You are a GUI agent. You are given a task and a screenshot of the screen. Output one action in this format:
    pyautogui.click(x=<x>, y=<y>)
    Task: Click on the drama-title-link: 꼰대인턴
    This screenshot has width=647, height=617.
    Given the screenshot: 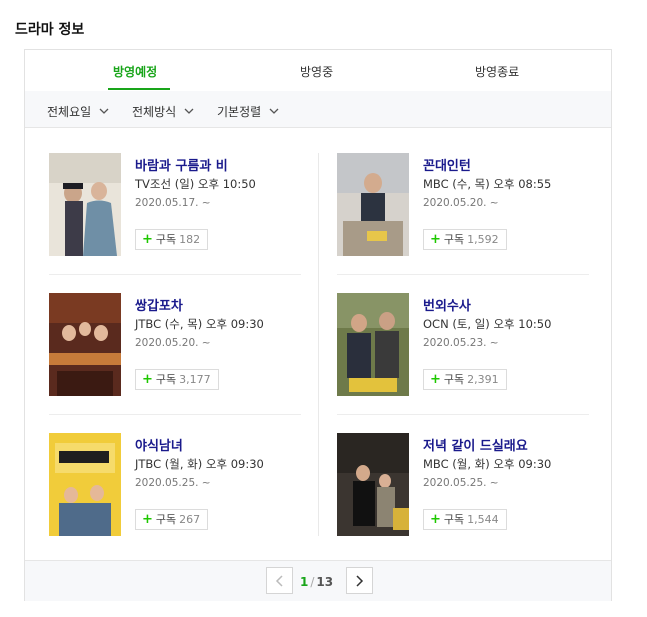 What is the action you would take?
    pyautogui.click(x=447, y=164)
    